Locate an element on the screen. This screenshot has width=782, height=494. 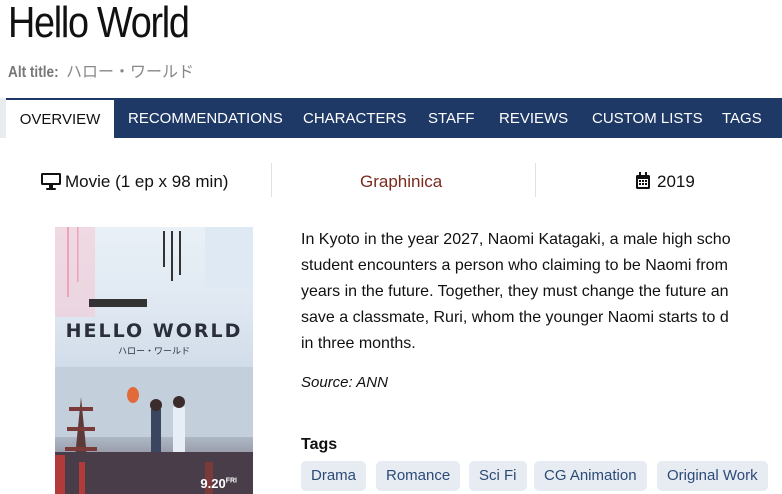
format-info: Movie (1 ep x 98 min) is located at coordinates (134, 182).